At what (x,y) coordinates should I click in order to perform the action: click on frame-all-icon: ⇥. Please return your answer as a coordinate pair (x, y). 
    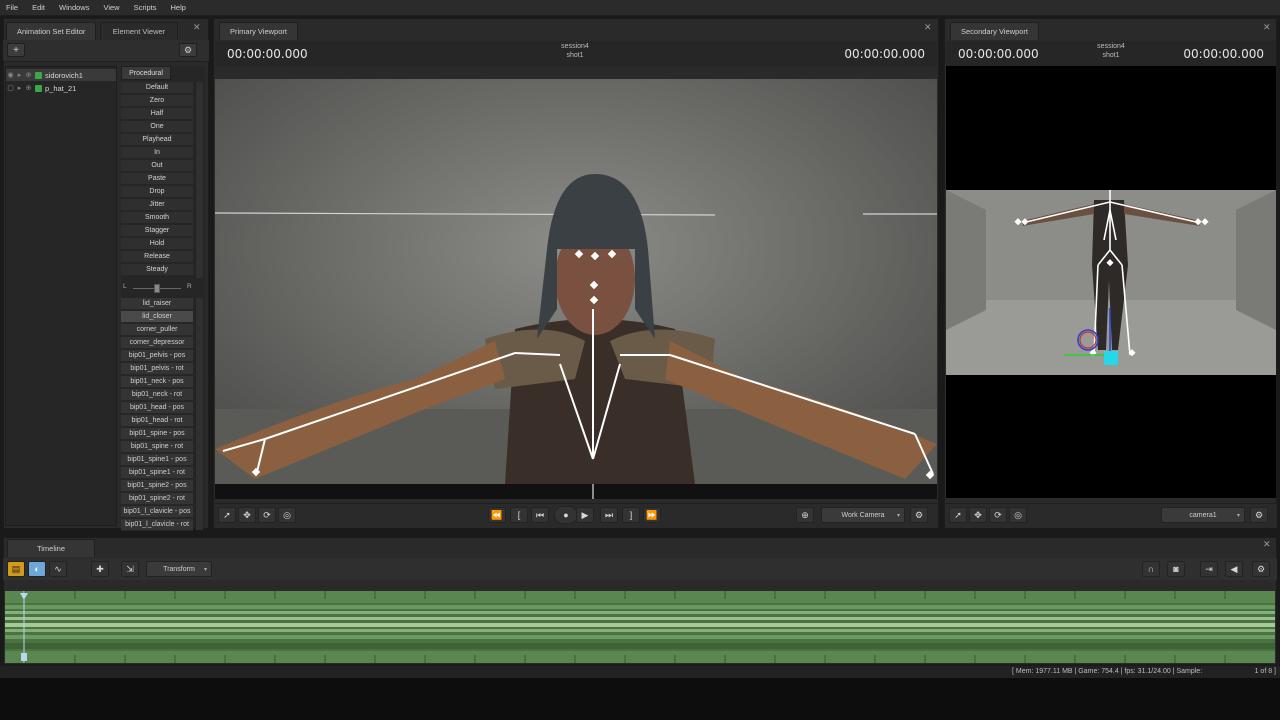
    Looking at the image, I should click on (1209, 569).